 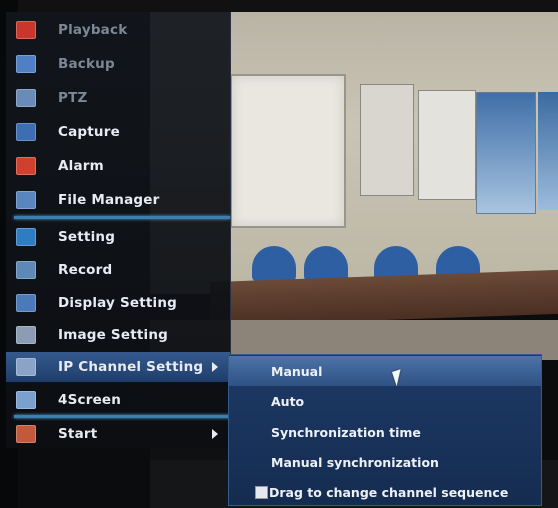 I want to click on whiteboard, so click(x=288, y=151).